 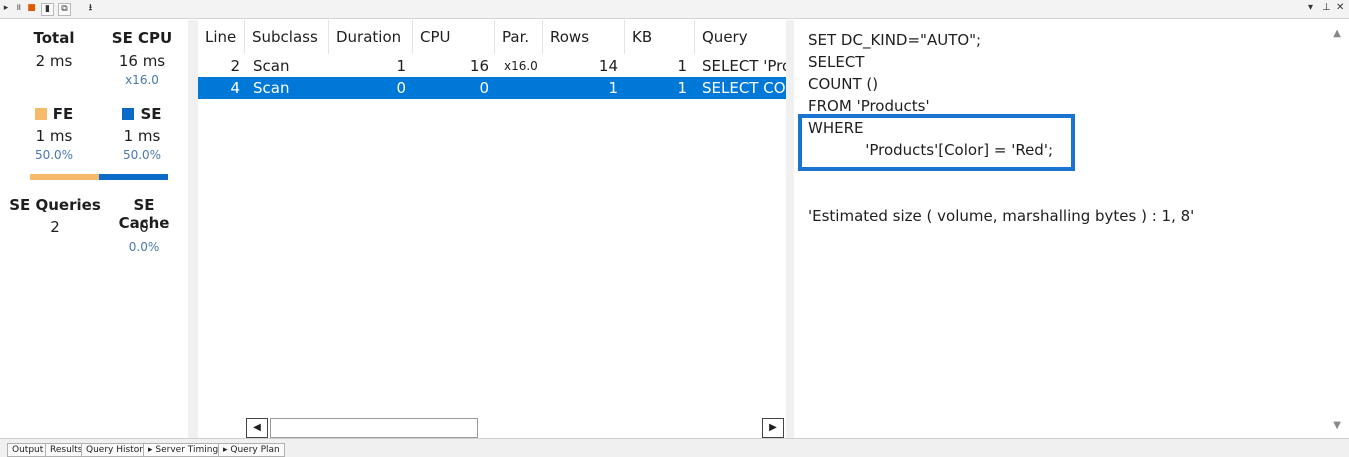 I want to click on cell-duration: 0, so click(x=401, y=88).